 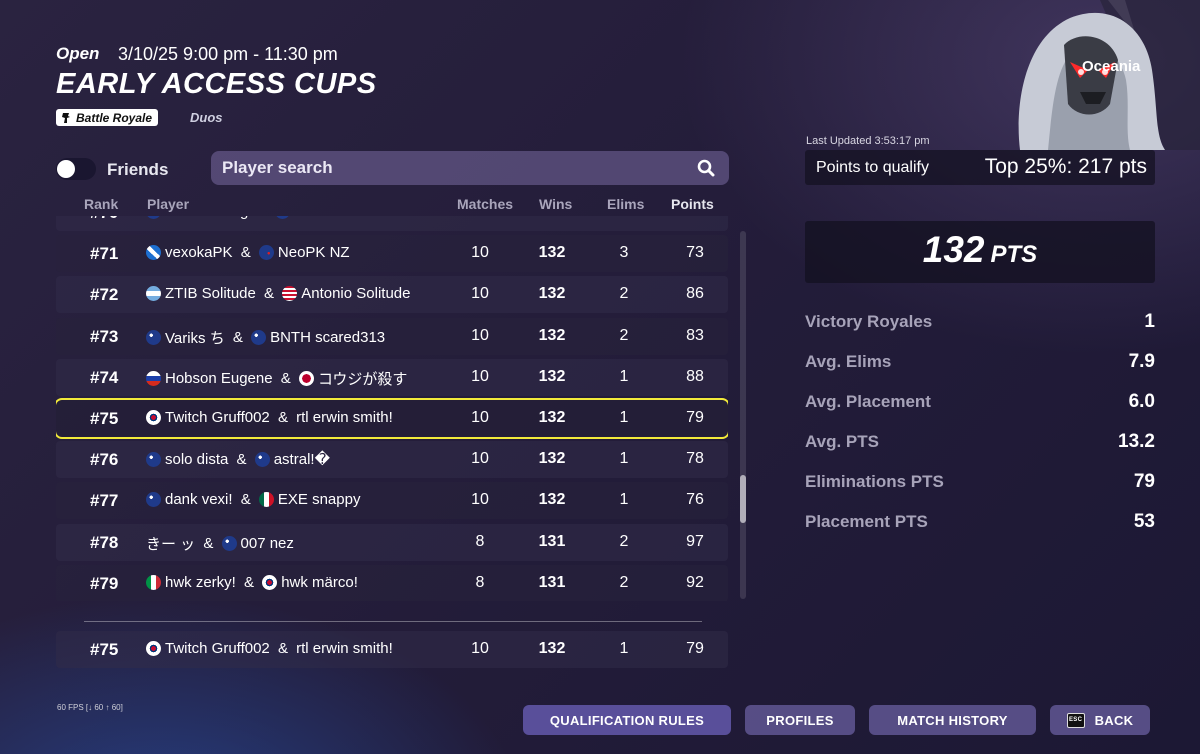 What do you see at coordinates (980, 167) in the screenshot?
I see `points-to-qualify-box: Points to qualify Top 25%: 217 pts` at bounding box center [980, 167].